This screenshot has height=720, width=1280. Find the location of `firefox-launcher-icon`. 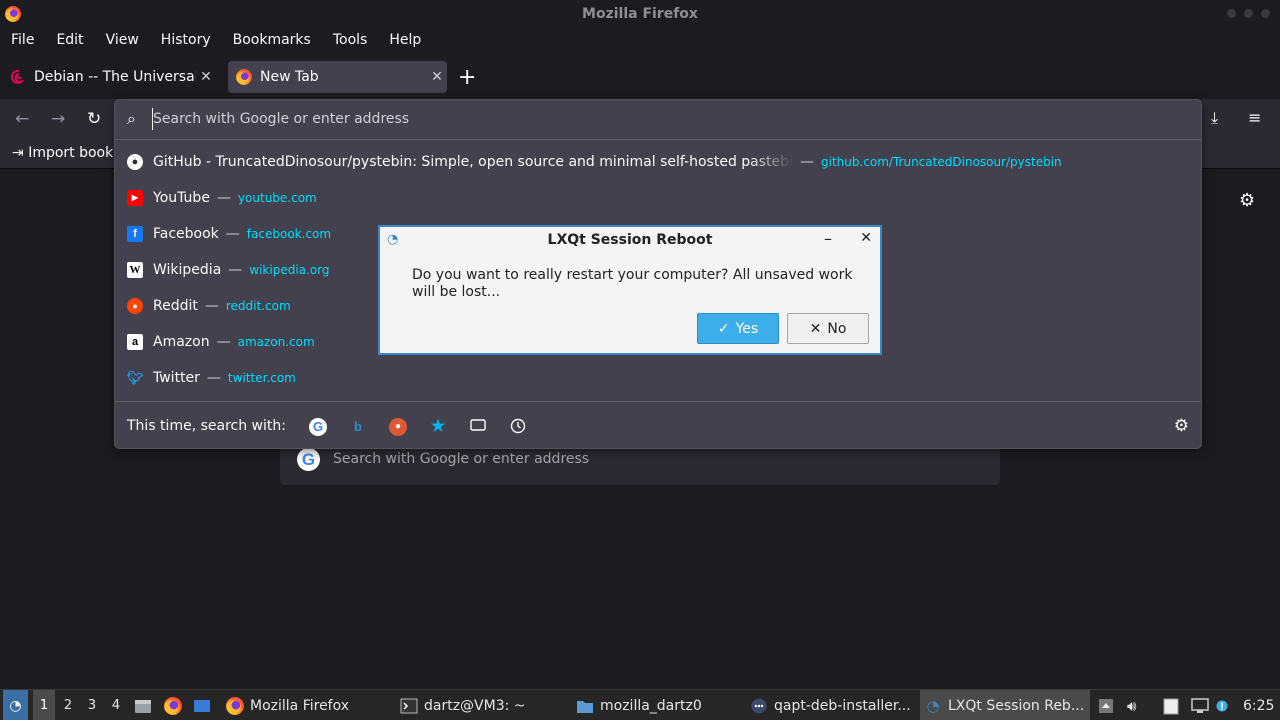

firefox-launcher-icon is located at coordinates (175, 705).